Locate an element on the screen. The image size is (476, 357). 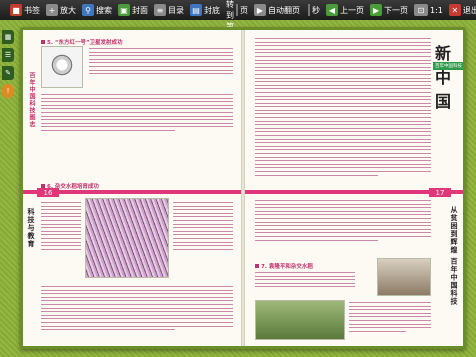
exit-icon: ✕ is located at coordinates (454, 10).